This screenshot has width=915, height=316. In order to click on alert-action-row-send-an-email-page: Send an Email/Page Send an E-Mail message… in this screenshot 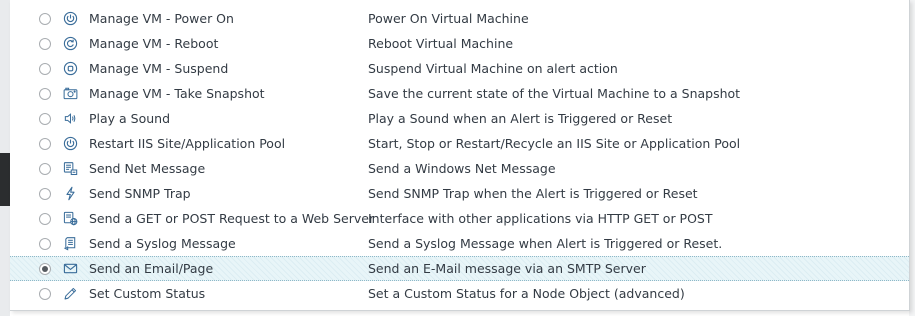, I will do `click(459, 268)`.